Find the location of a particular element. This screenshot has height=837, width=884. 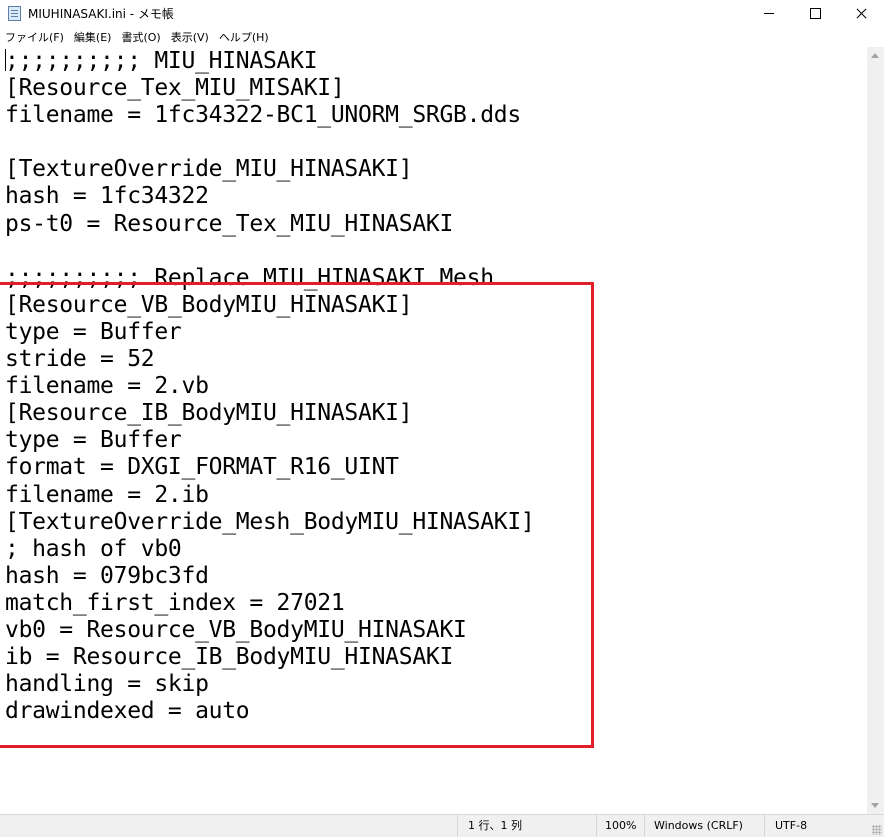

scroll-down-icon is located at coordinates (875, 805).